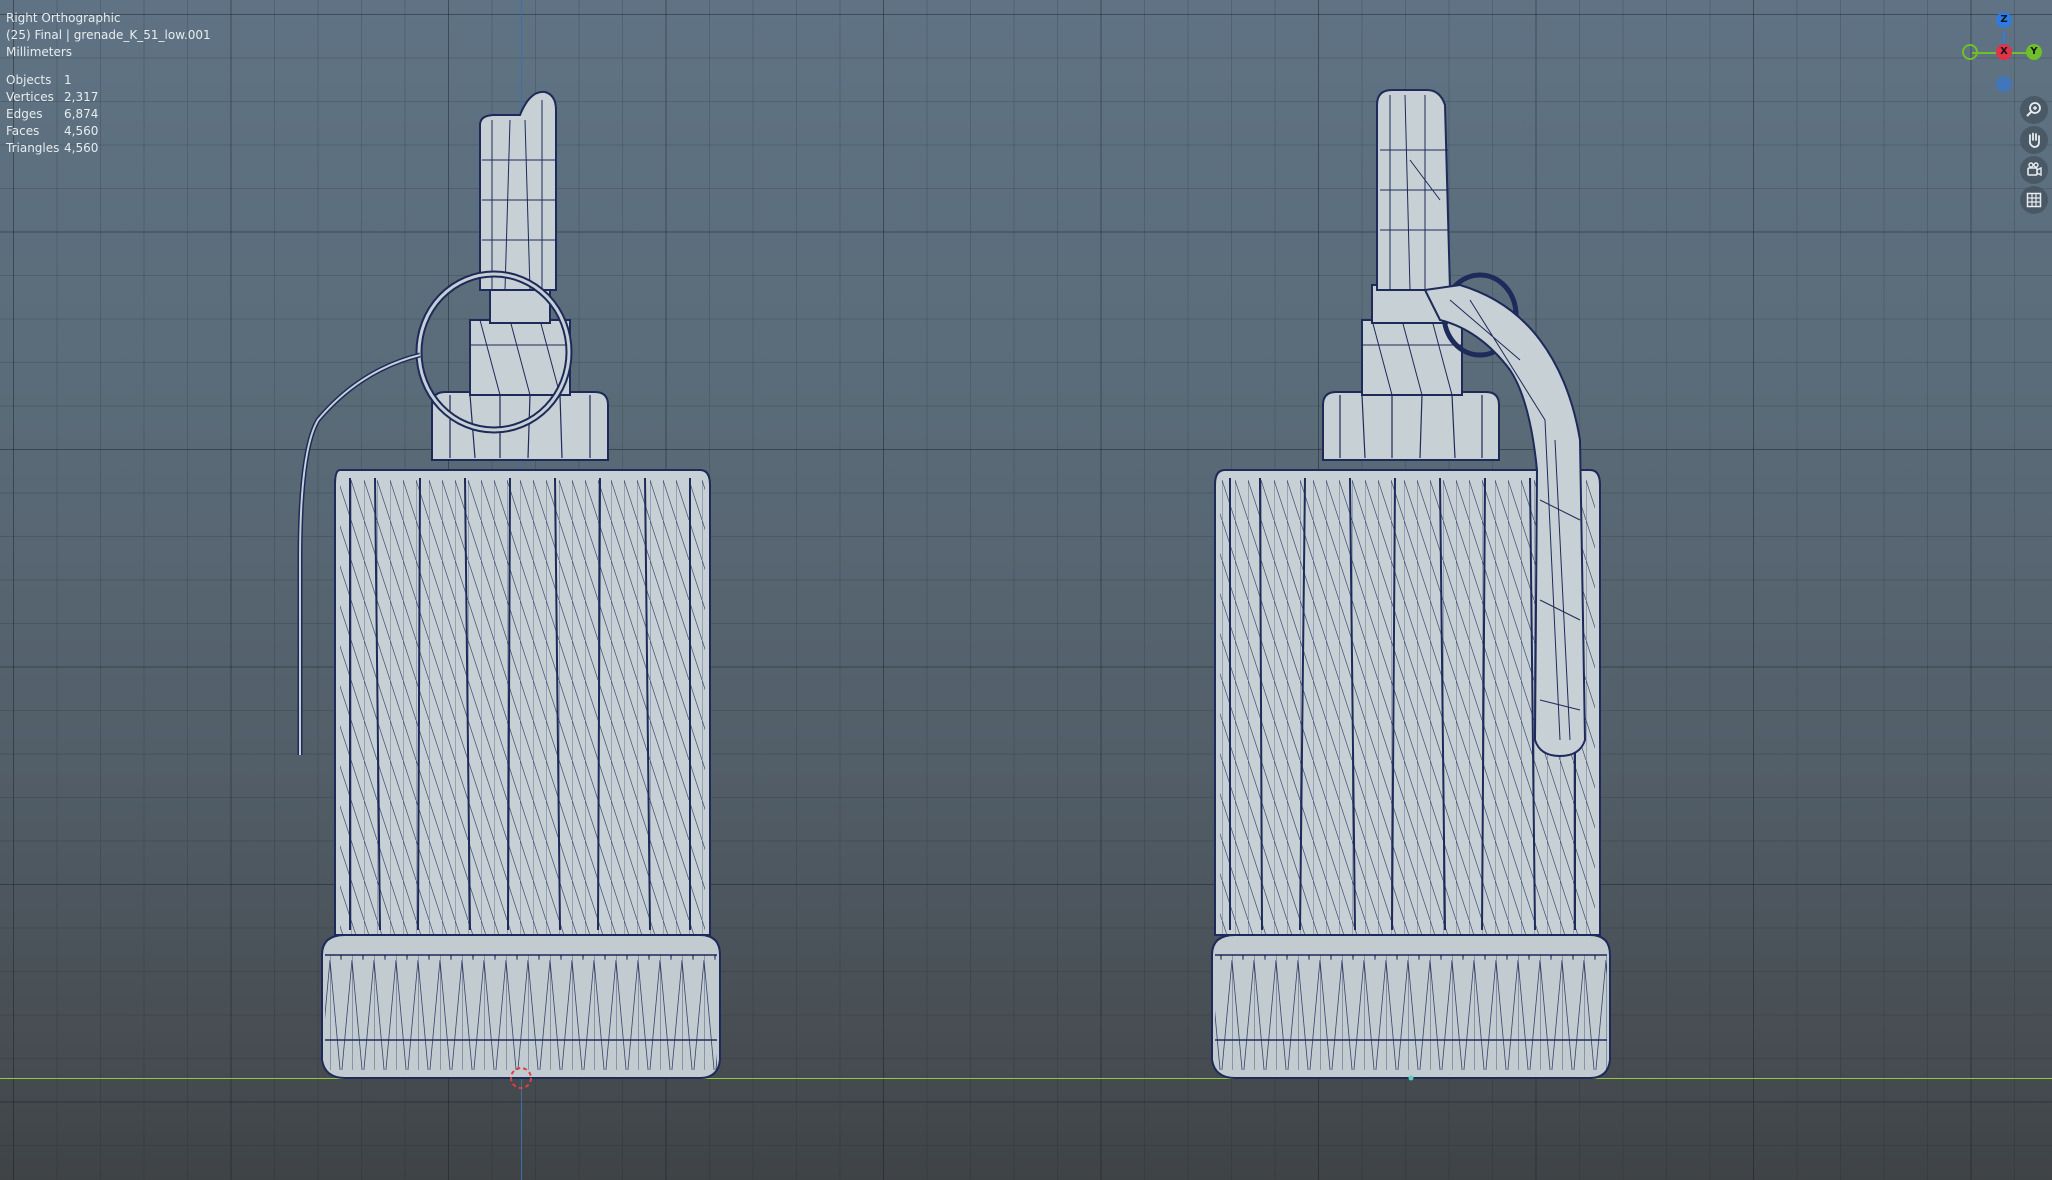  Describe the element at coordinates (81, 97) in the screenshot. I see `stat-value: 2,317` at that location.